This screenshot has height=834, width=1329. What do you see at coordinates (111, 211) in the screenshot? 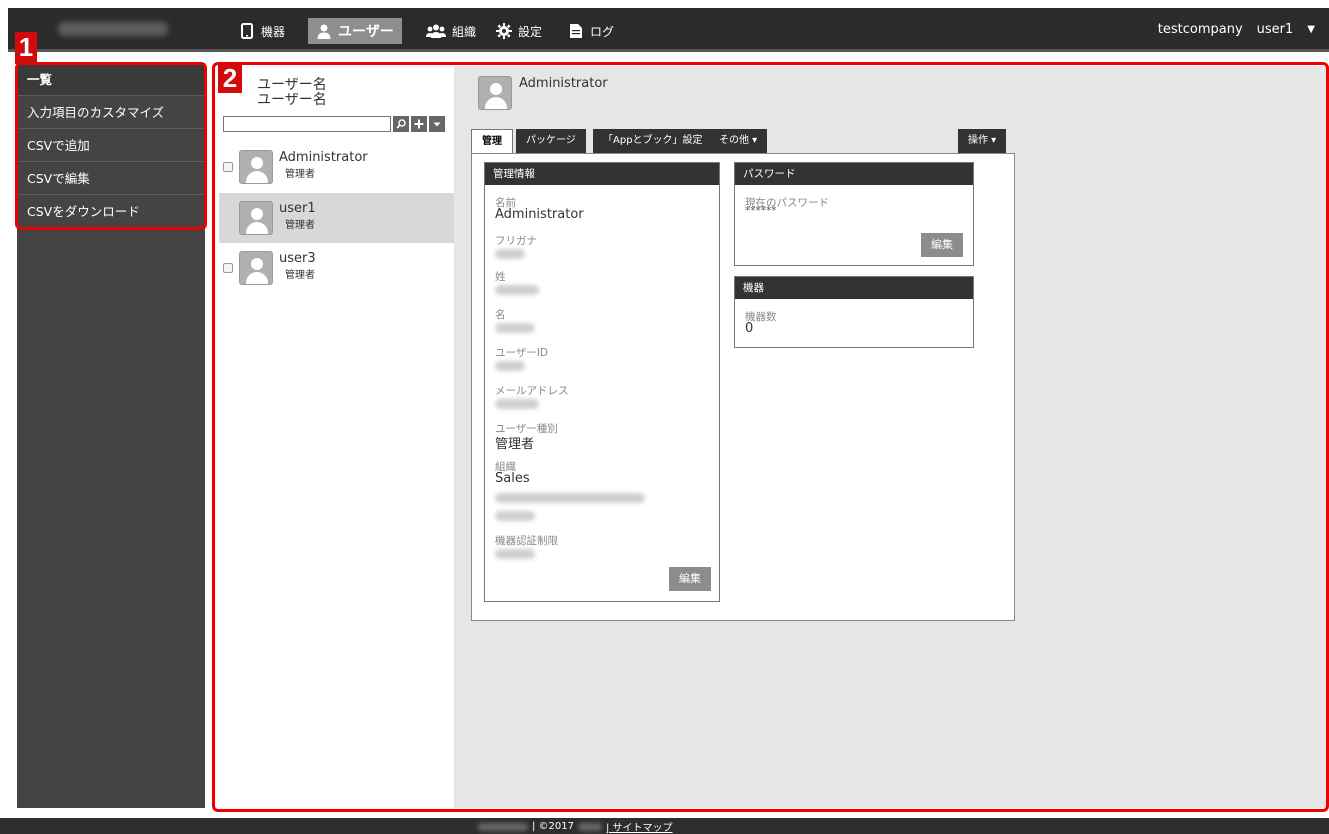
I see `sidebar-item-csv-download: CSVをダウンロード` at bounding box center [111, 211].